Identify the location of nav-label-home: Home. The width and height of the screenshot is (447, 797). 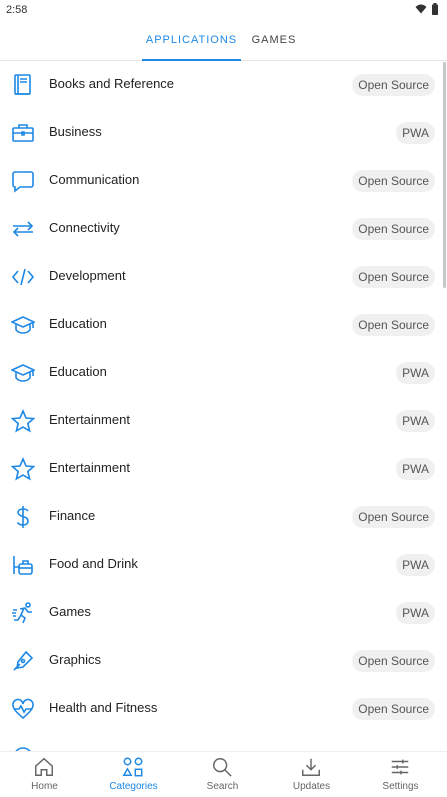
(44, 786).